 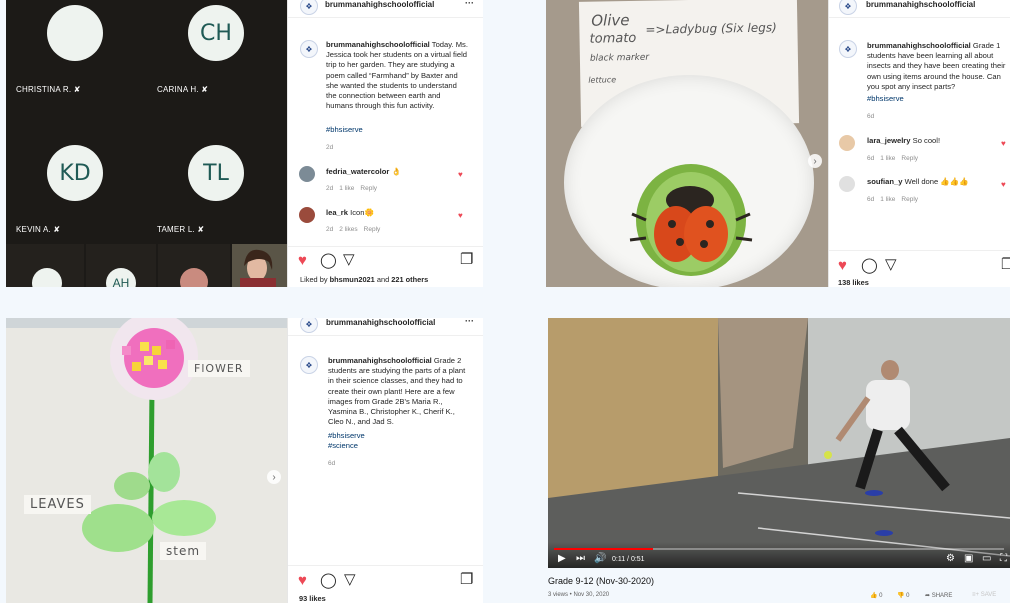 What do you see at coordinates (329, 147) in the screenshot?
I see `post-timestamp: 2d` at bounding box center [329, 147].